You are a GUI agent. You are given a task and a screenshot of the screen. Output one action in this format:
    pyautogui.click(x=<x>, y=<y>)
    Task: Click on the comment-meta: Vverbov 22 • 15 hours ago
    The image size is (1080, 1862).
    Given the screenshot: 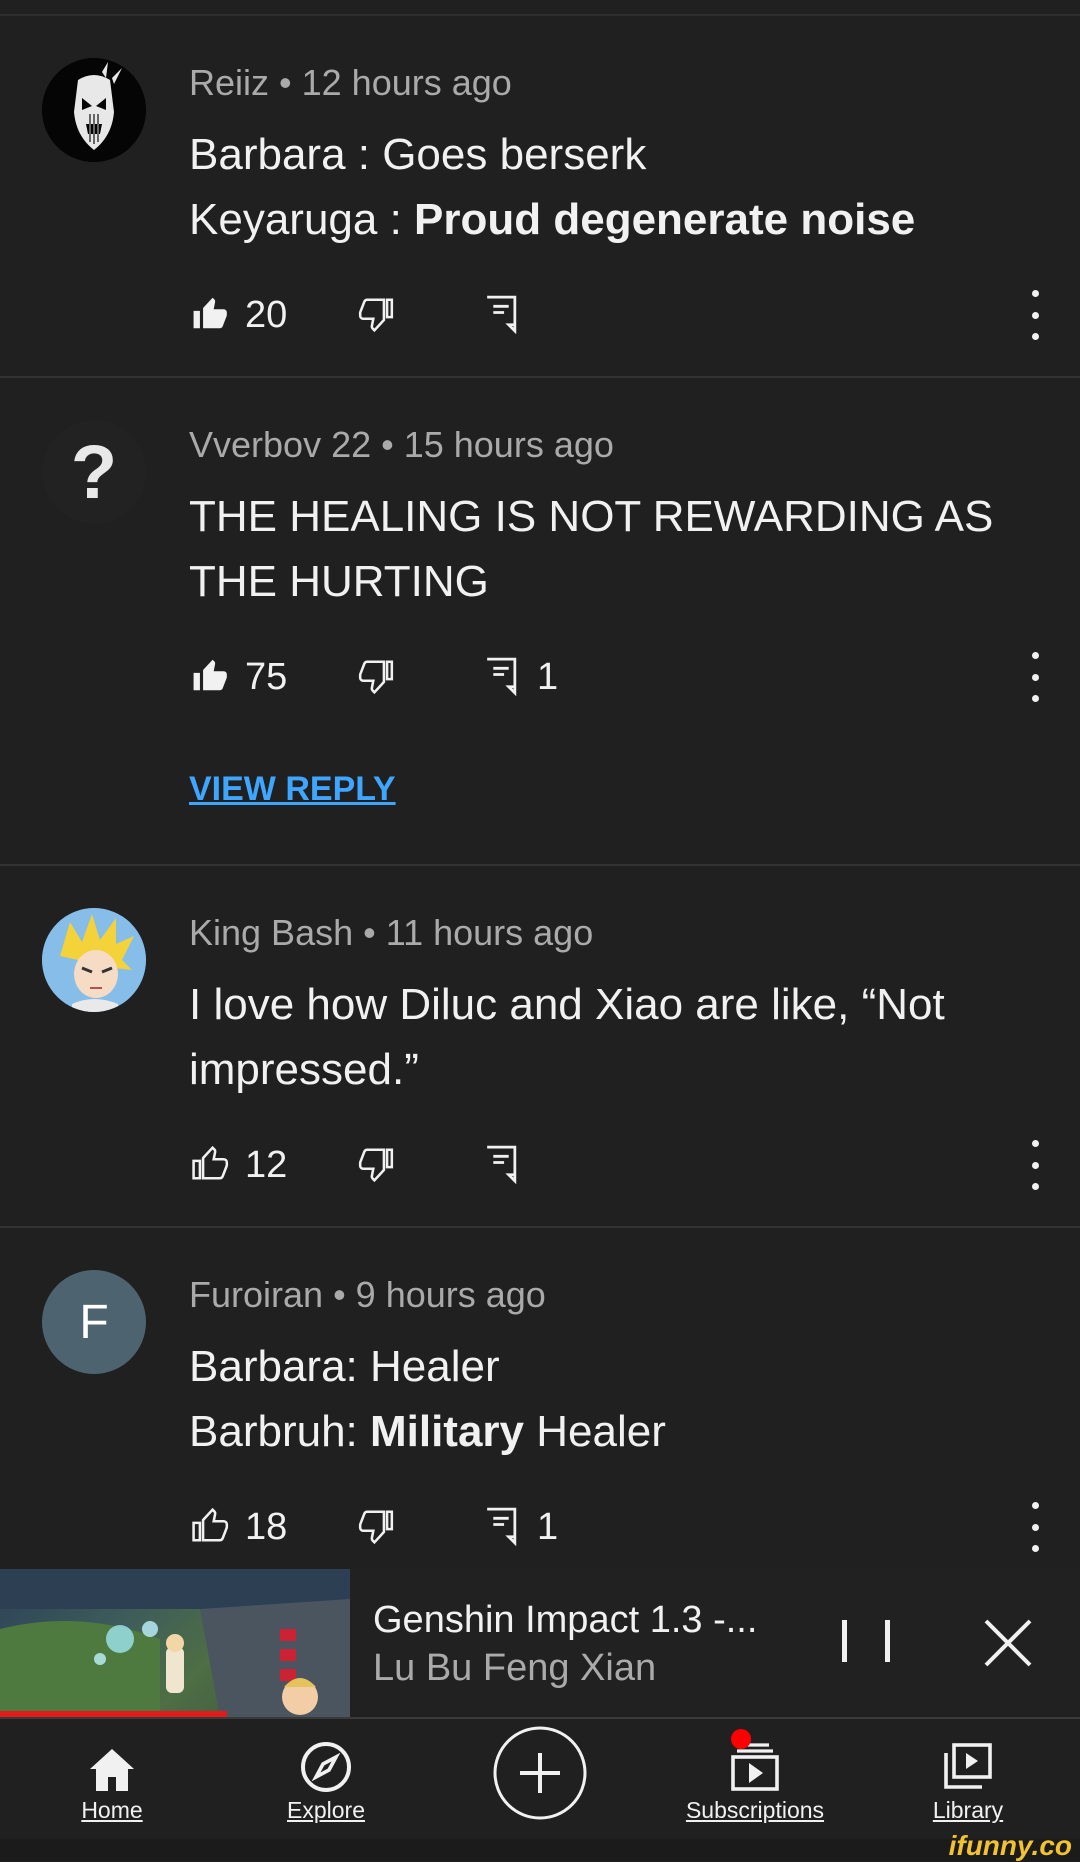 What is the action you would take?
    pyautogui.click(x=401, y=444)
    